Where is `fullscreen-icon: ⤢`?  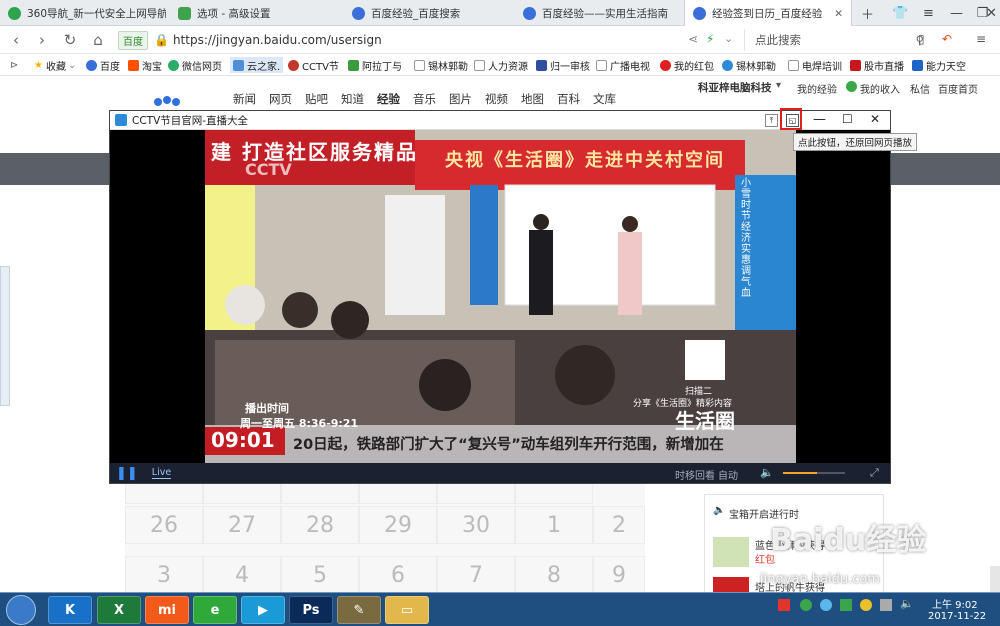 fullscreen-icon: ⤢ is located at coordinates (874, 473).